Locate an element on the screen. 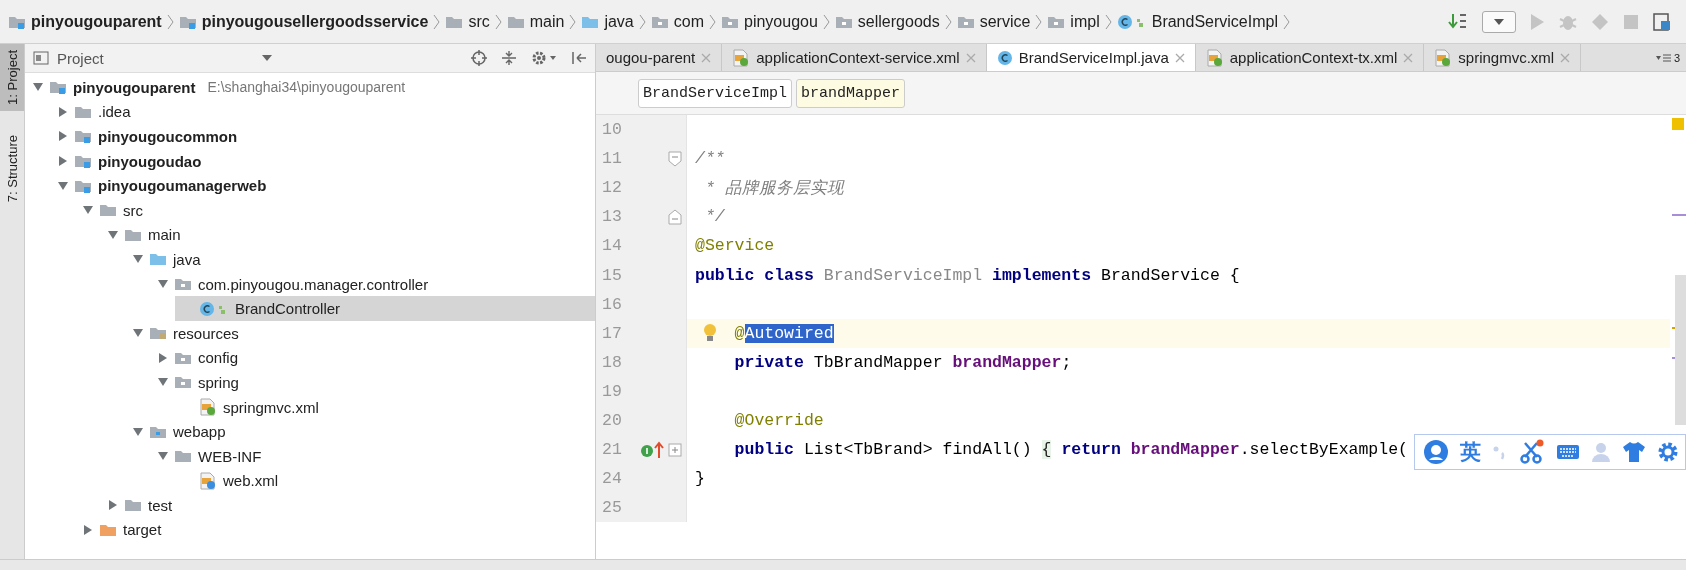 This screenshot has width=1686, height=570. scissors-icon is located at coordinates (1532, 452).